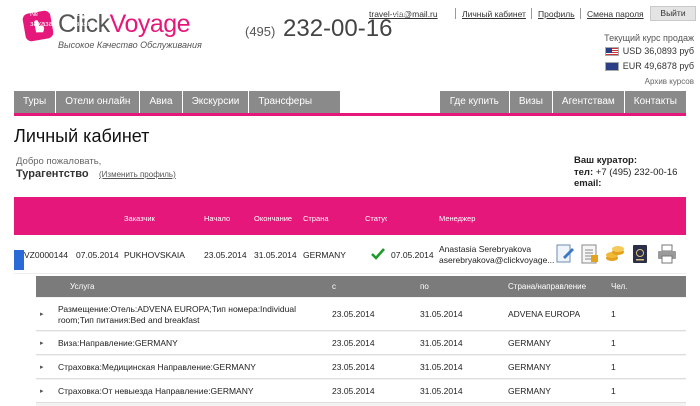  Describe the element at coordinates (673, 13) in the screenshot. I see `logout-button: Выйти` at that location.